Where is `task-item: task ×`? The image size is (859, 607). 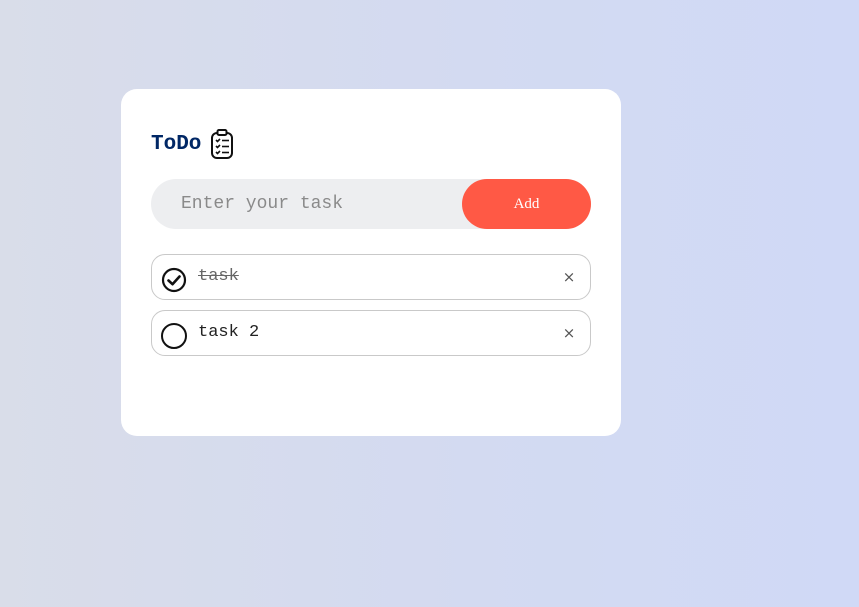 task-item: task × is located at coordinates (371, 277).